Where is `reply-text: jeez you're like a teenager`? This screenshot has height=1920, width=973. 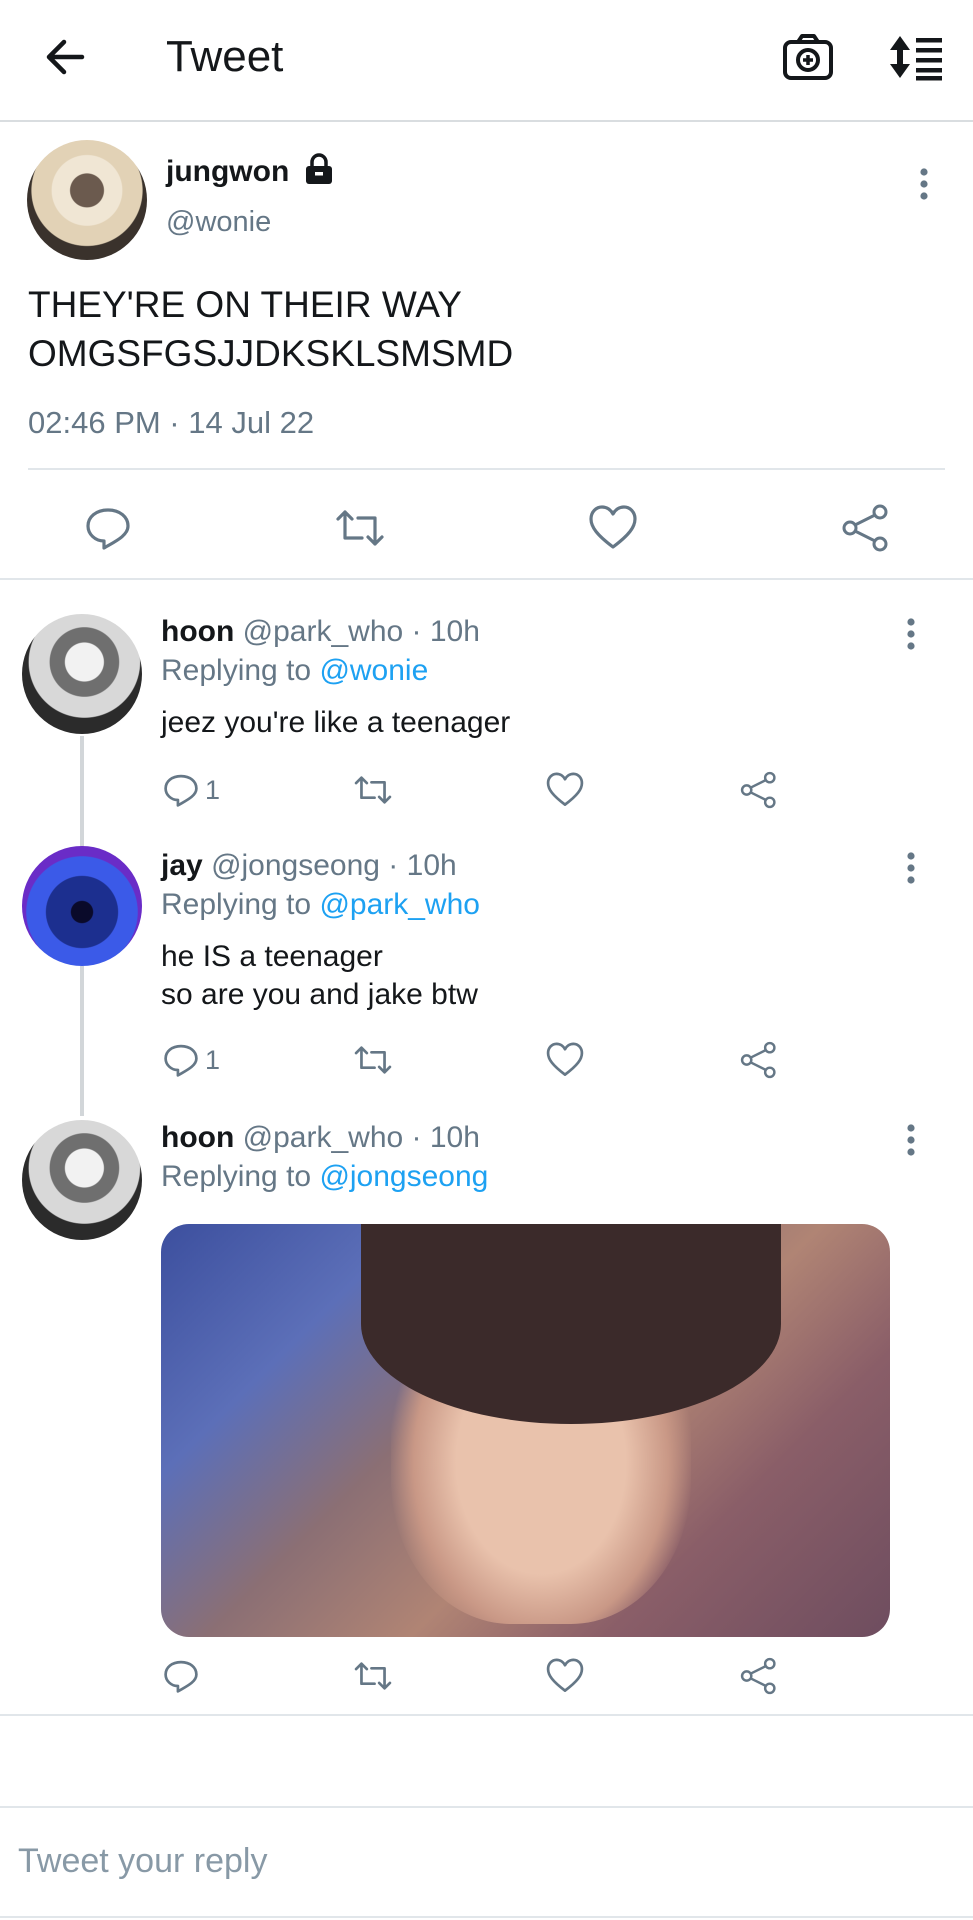
reply-text: jeez you're like a teenager is located at coordinates (336, 722).